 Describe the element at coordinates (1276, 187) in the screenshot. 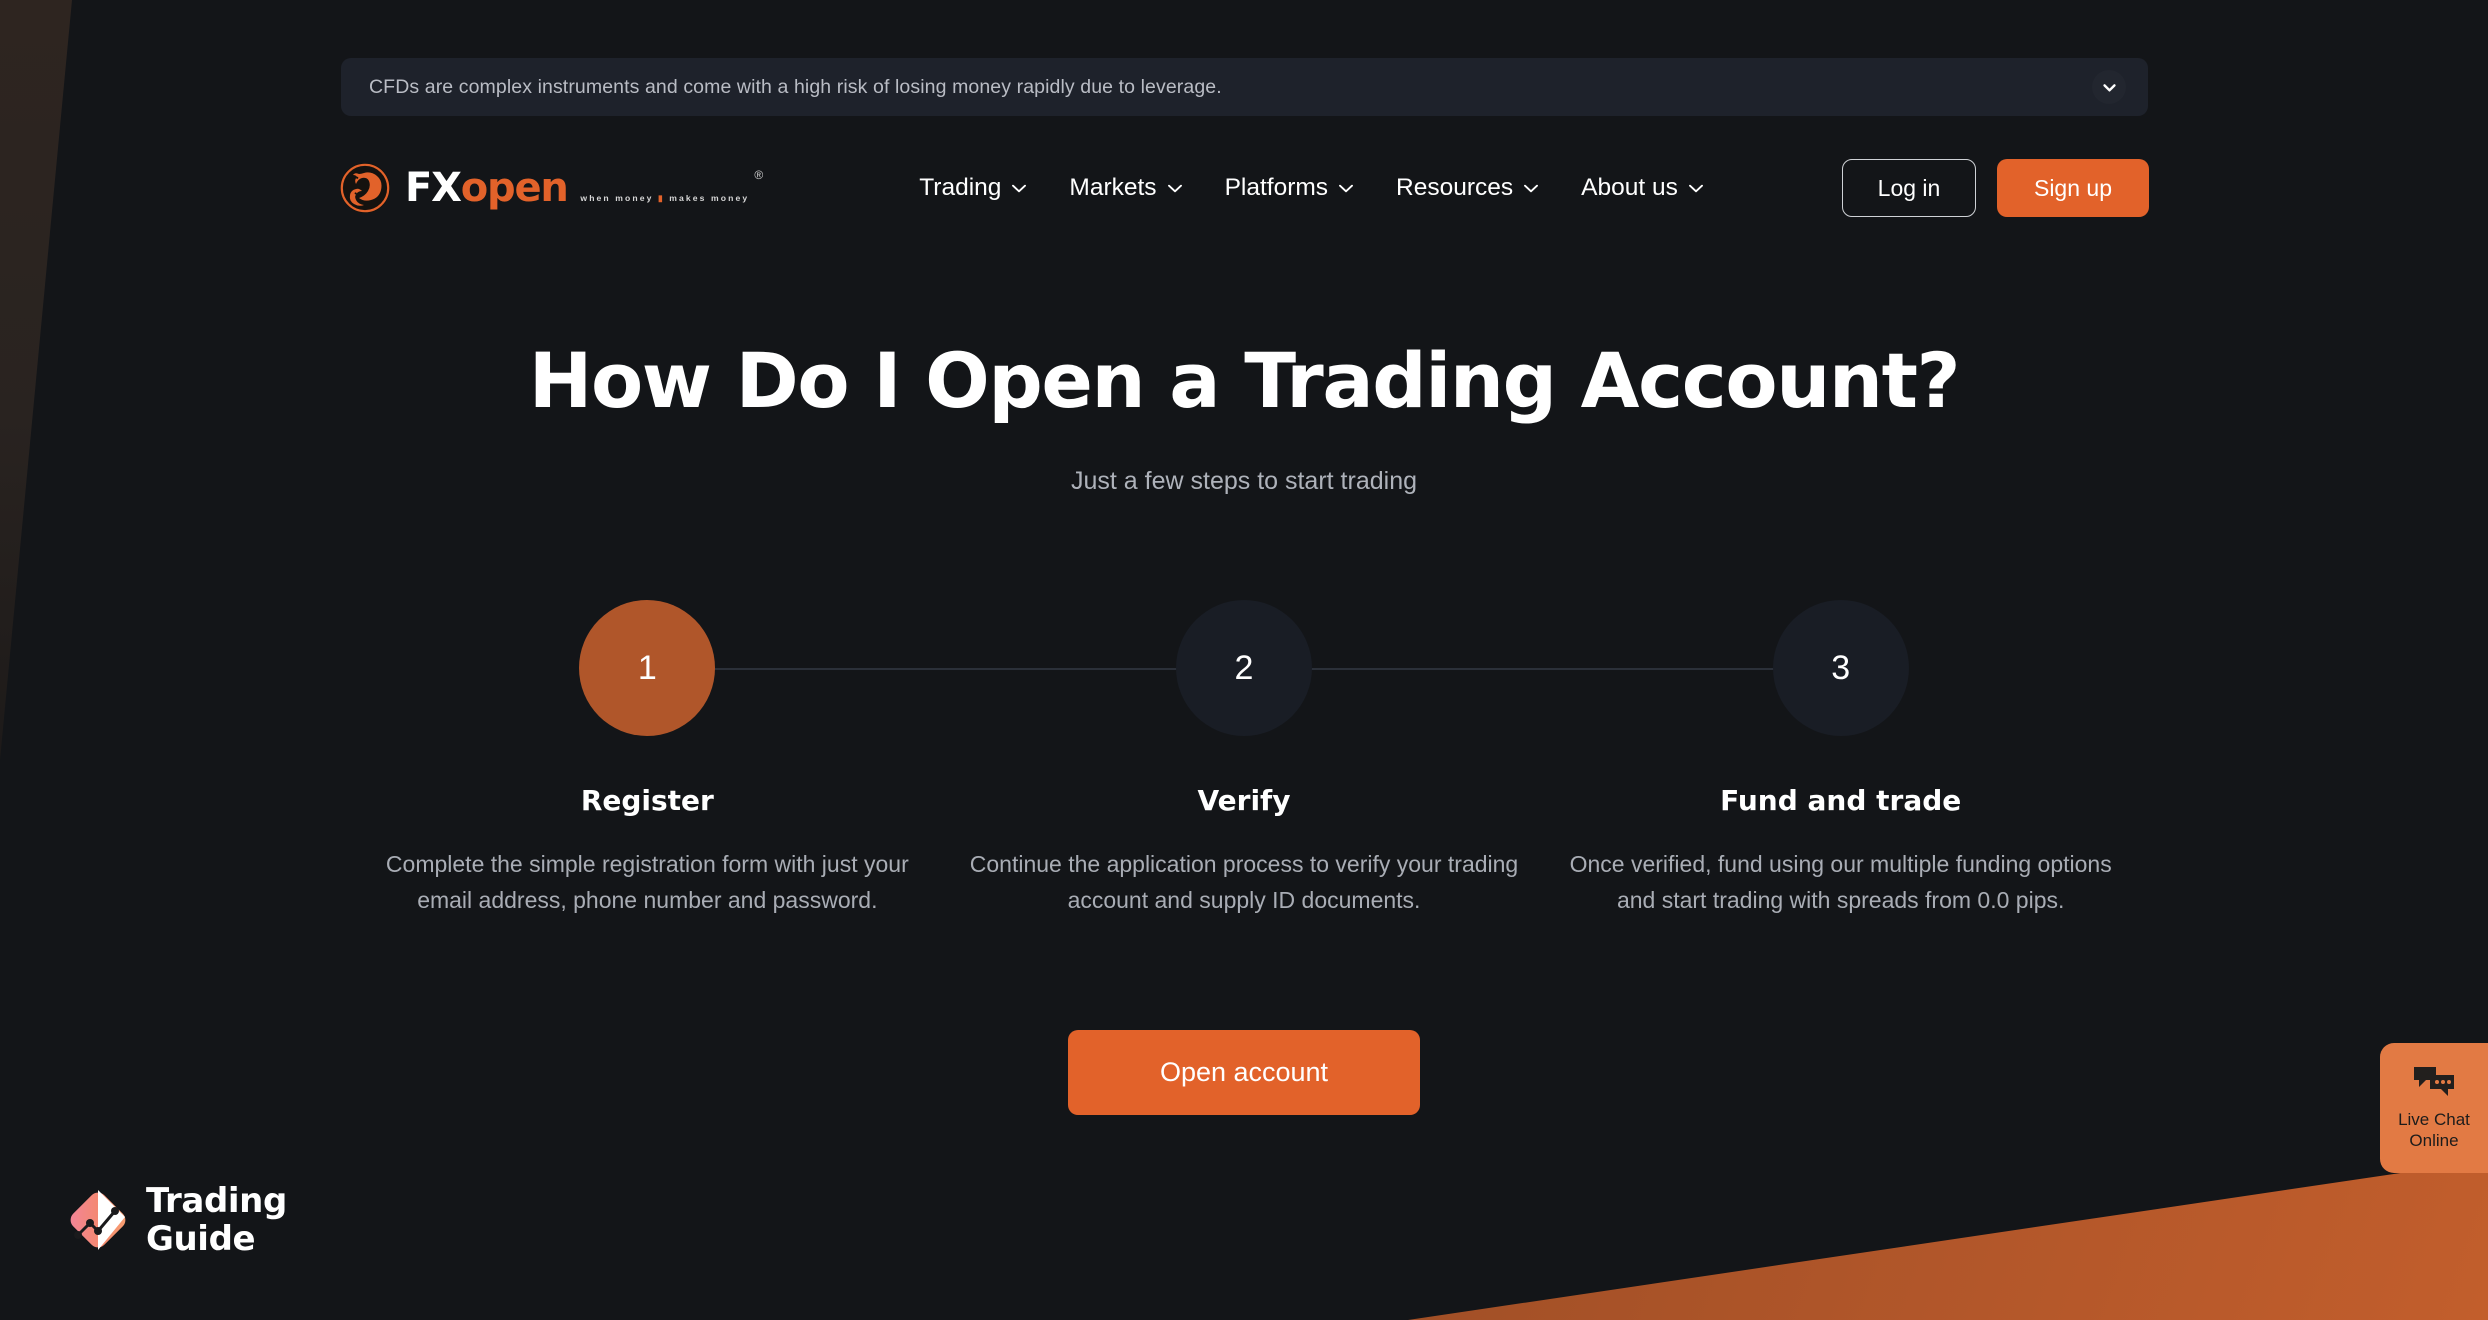

I see `nav-item-platforms-label: Platforms` at that location.